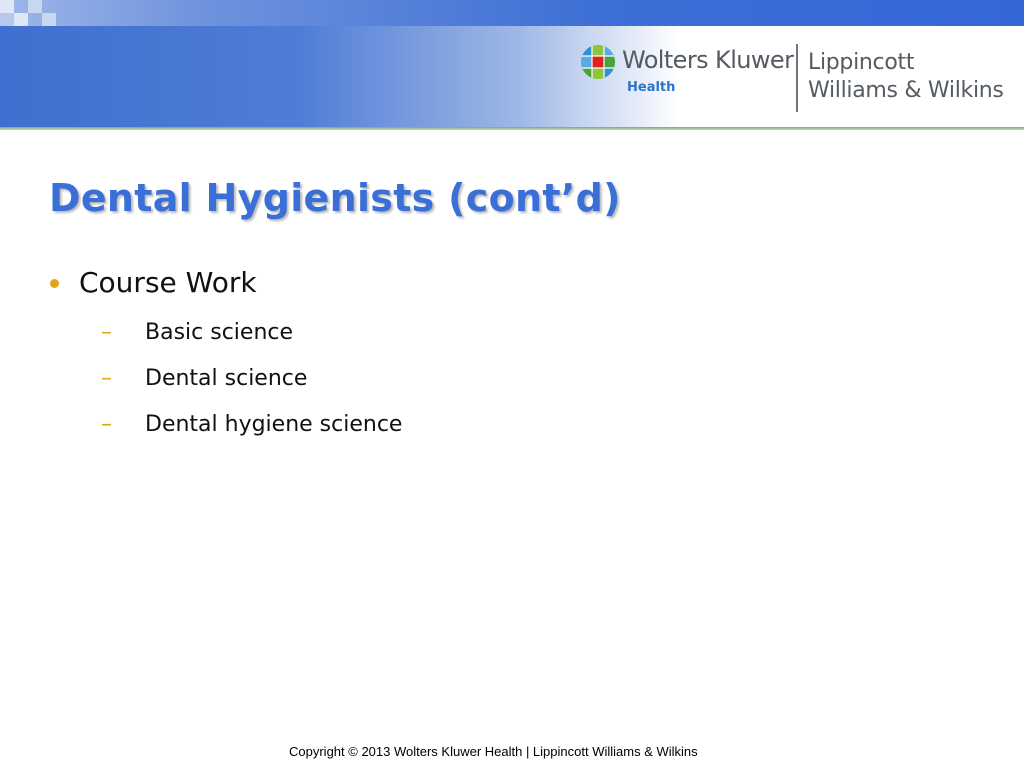  What do you see at coordinates (54, 283) in the screenshot?
I see `bullet-dot-icon` at bounding box center [54, 283].